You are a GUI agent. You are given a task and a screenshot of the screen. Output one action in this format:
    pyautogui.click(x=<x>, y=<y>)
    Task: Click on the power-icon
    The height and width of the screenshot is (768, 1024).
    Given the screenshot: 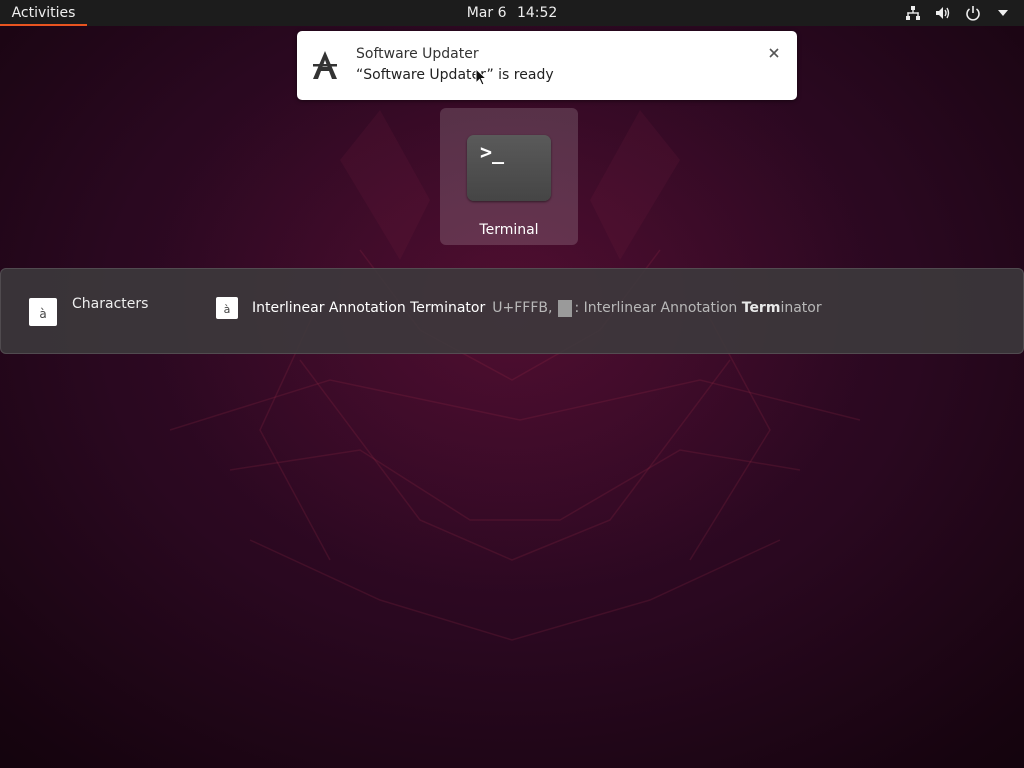 What is the action you would take?
    pyautogui.click(x=973, y=13)
    